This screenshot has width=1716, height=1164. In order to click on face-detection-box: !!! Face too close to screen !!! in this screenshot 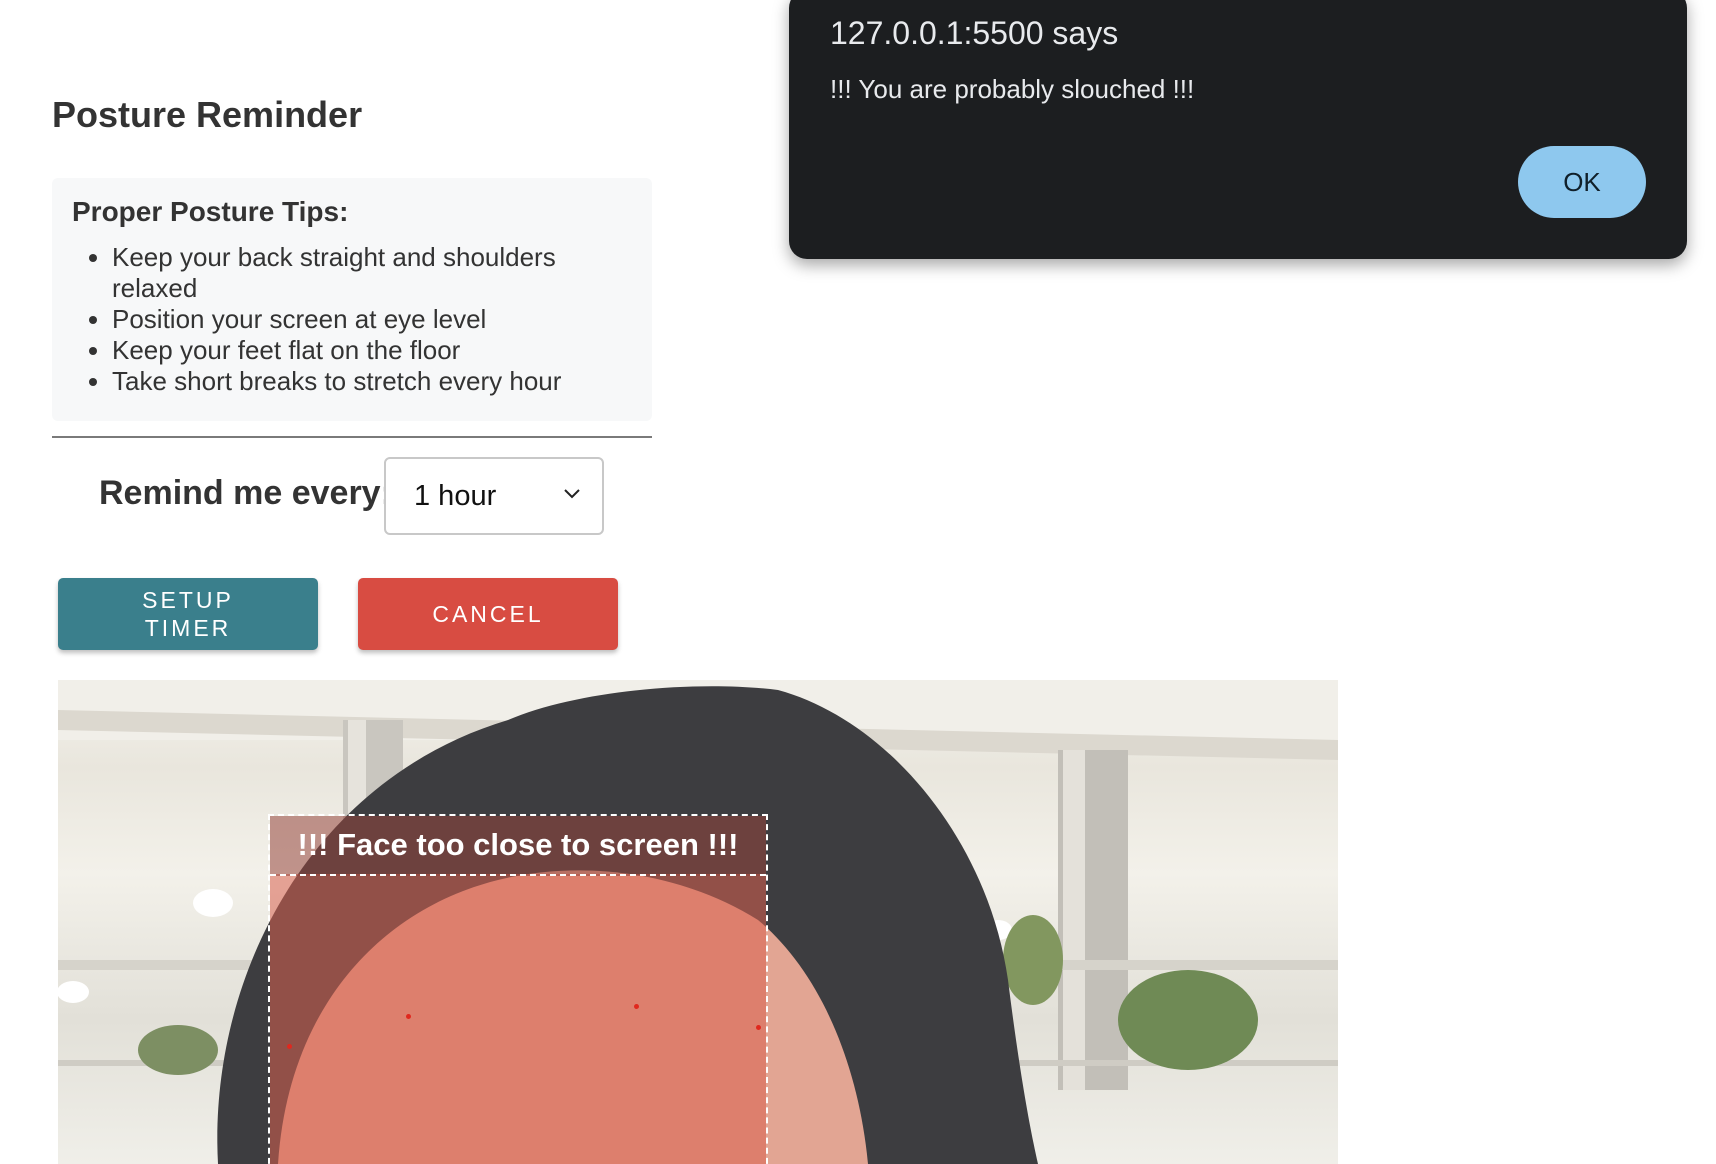, I will do `click(518, 989)`.